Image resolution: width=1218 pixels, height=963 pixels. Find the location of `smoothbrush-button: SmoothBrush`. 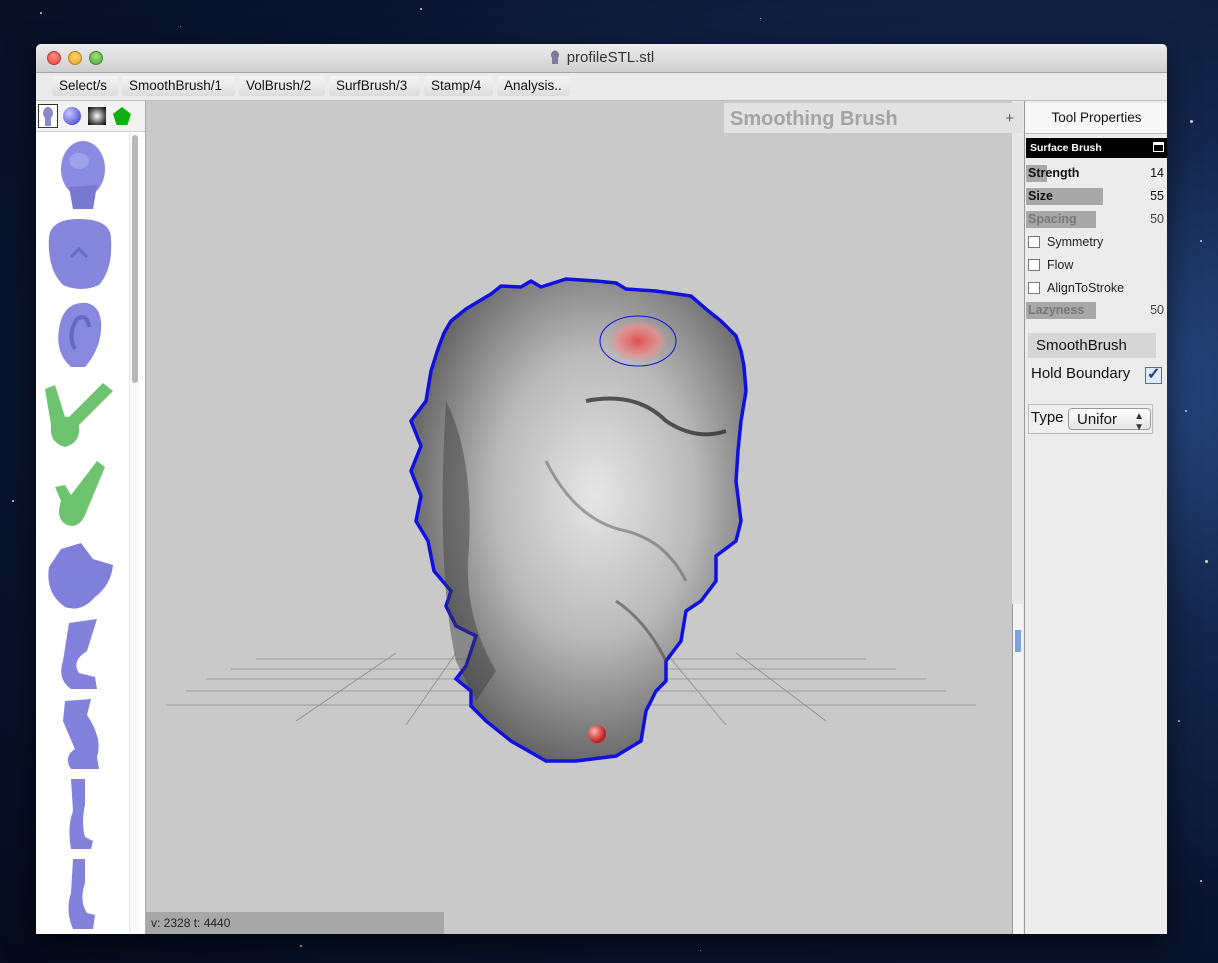

smoothbrush-button: SmoothBrush is located at coordinates (1092, 345).